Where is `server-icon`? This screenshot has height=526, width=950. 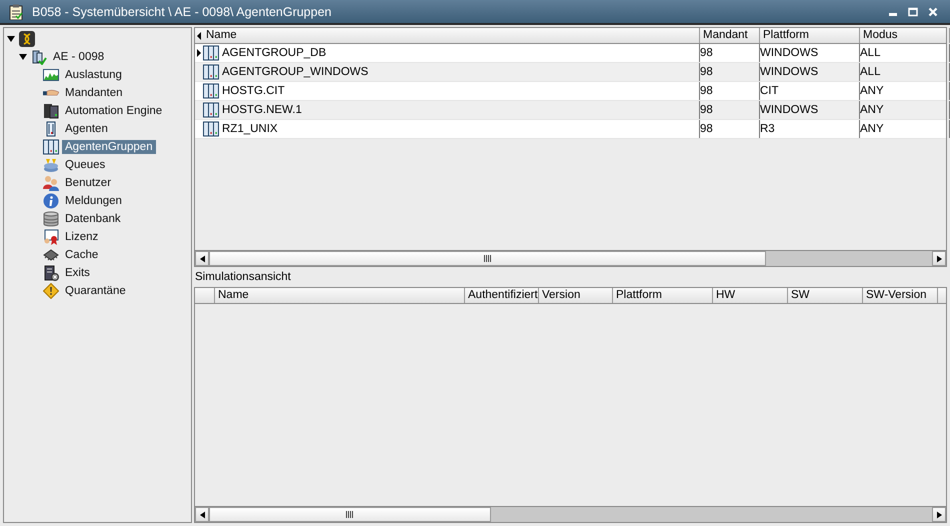
server-icon is located at coordinates (51, 111).